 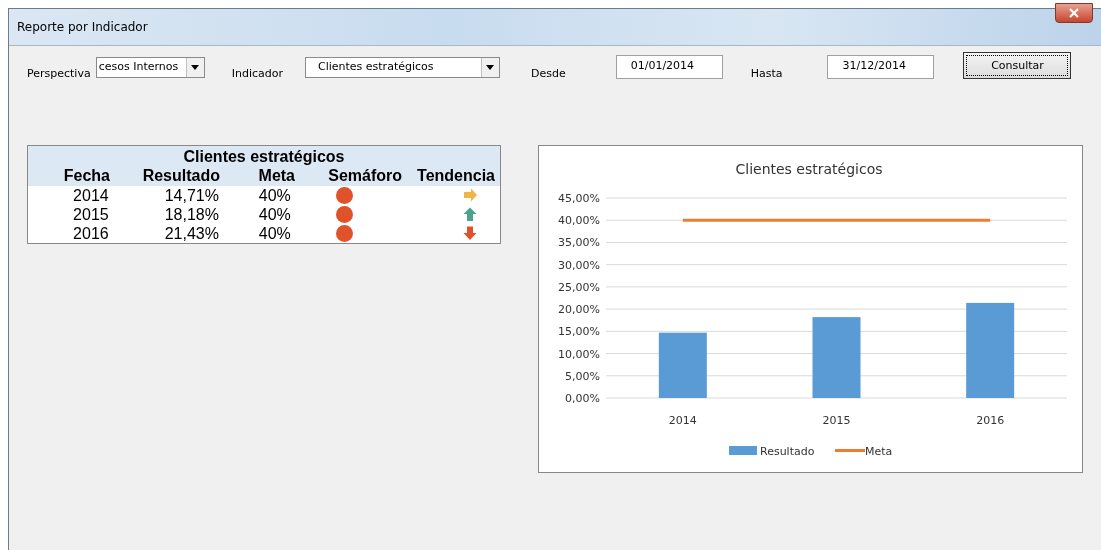 I want to click on column-header: Tendencia, so click(x=455, y=175).